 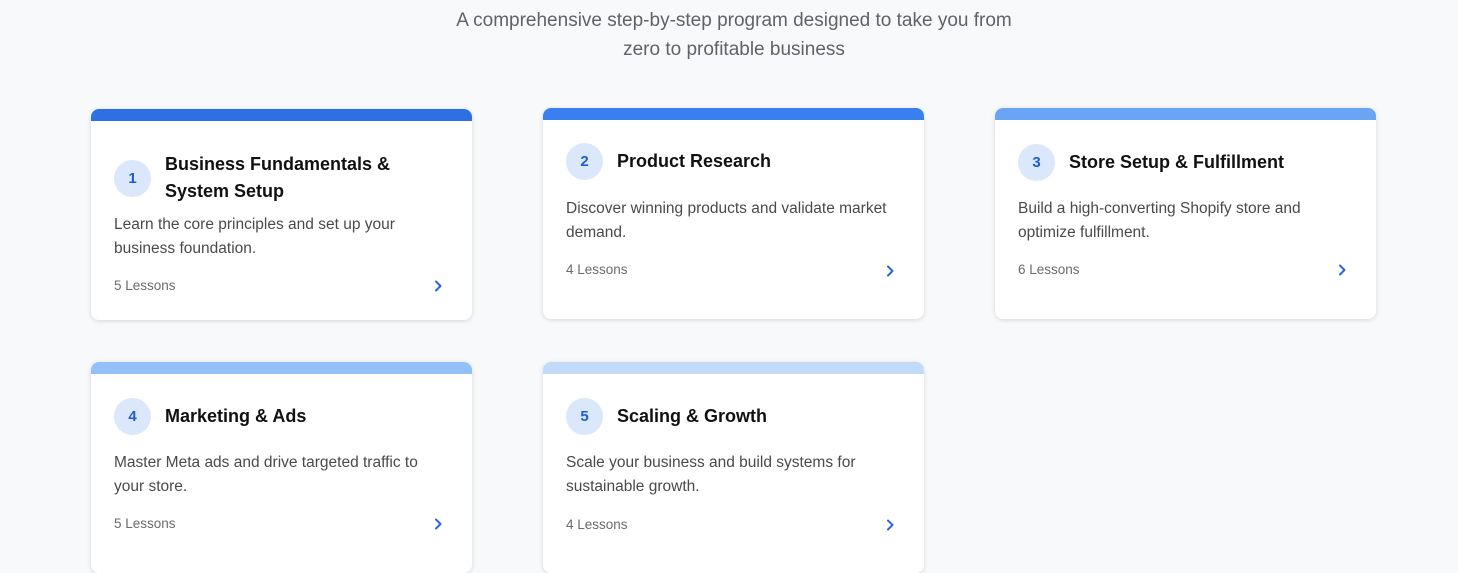 I want to click on module-number-badge: 2, so click(x=584, y=161).